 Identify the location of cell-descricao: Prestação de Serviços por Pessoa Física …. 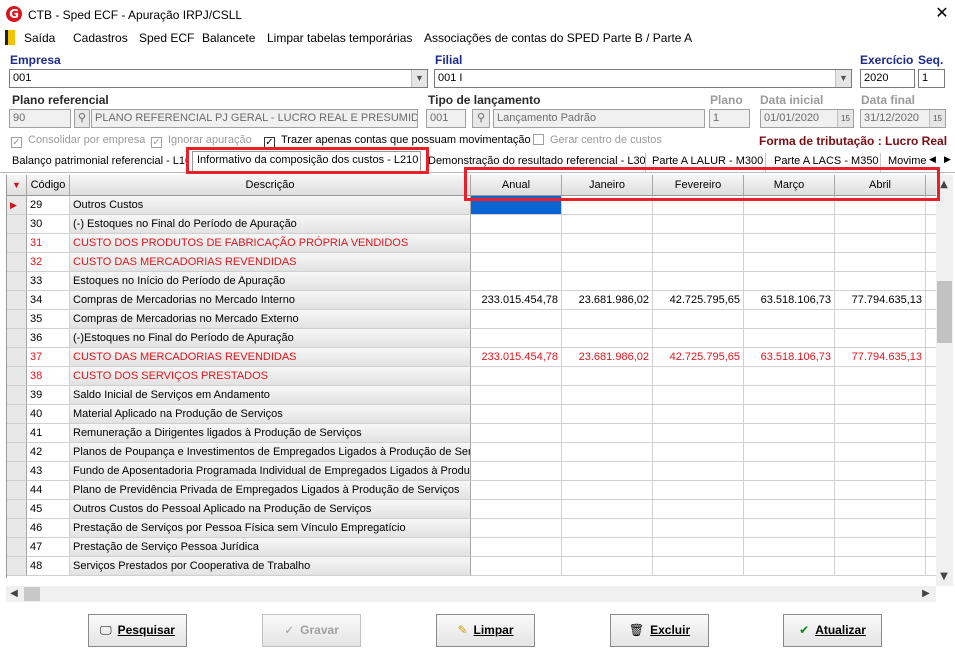
(270, 528).